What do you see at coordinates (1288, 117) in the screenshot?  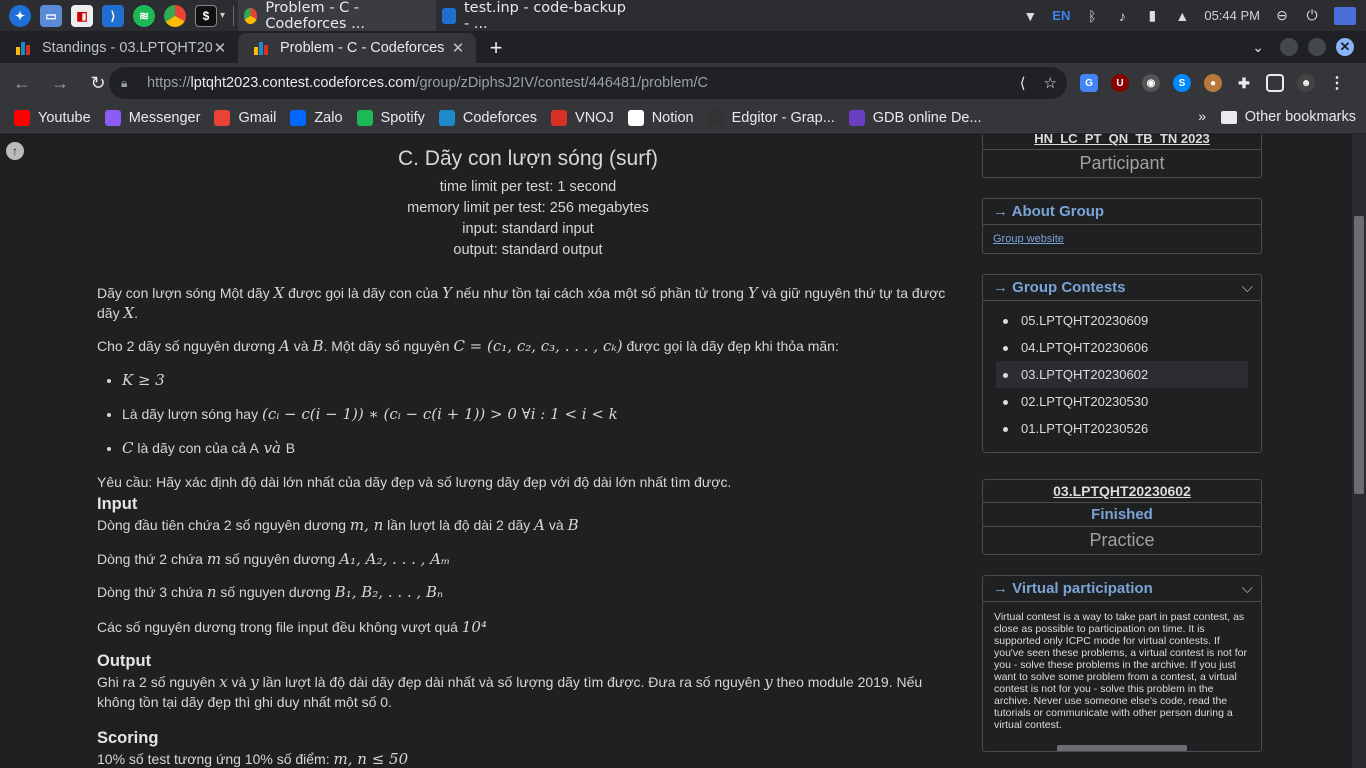 I see `other-bookmarks: Other bookmarks` at bounding box center [1288, 117].